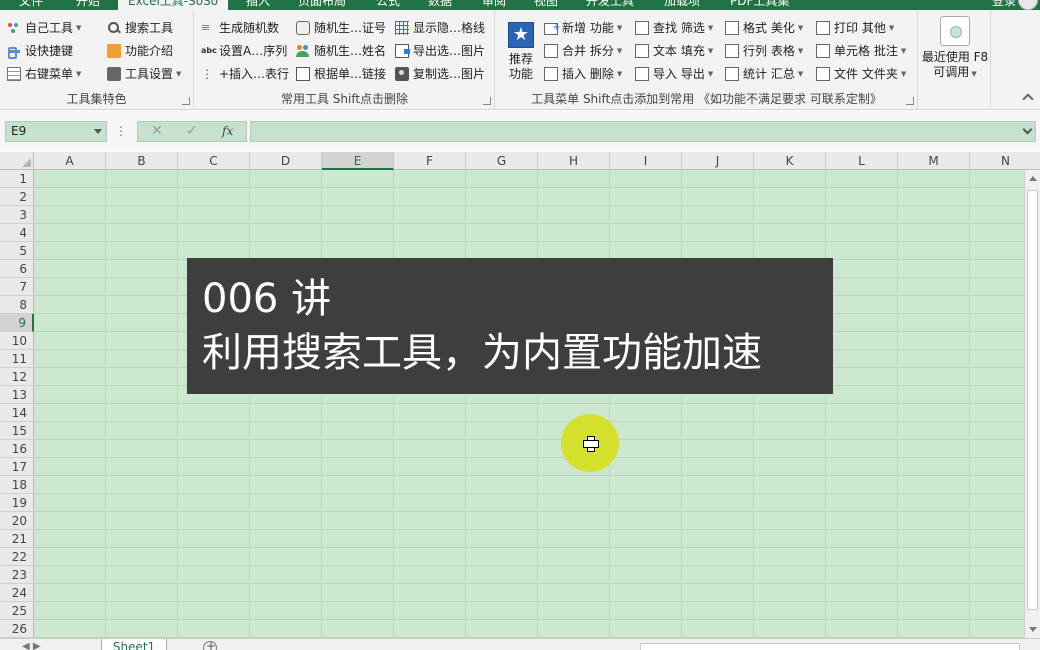 The image size is (1040, 650). I want to click on collapse-ribbon-icon, so click(1028, 99).